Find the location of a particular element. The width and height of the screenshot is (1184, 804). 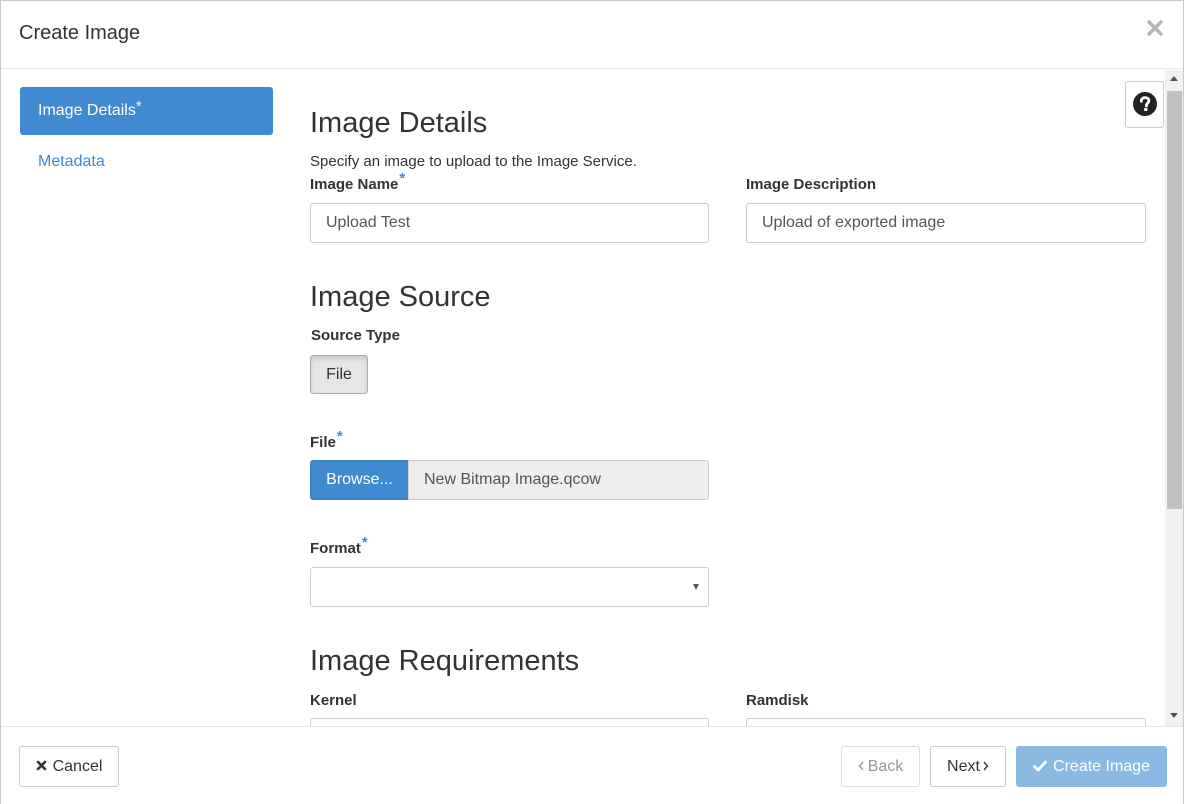

sidebar-item-label: Image Details * is located at coordinates (90, 109).